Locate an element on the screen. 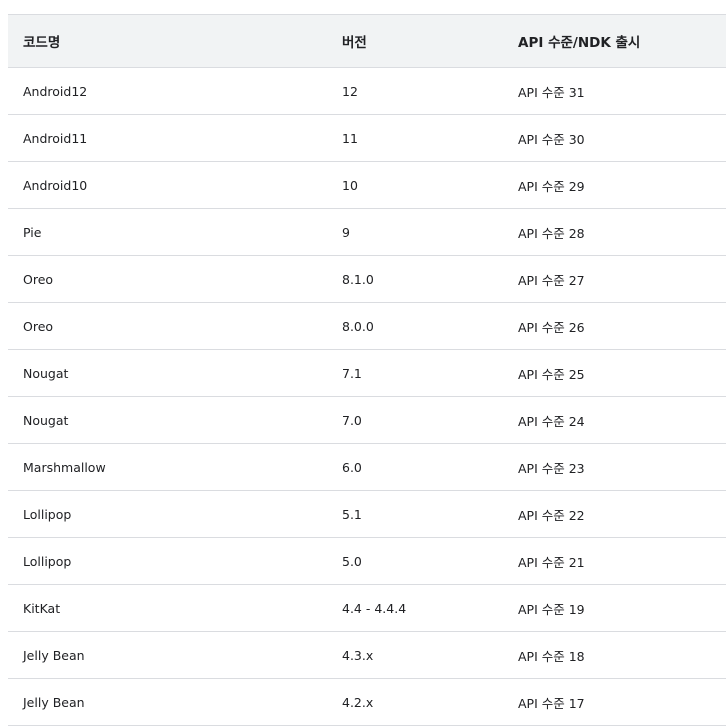 The width and height of the screenshot is (726, 726). cell-version: 4.2.x is located at coordinates (415, 702).